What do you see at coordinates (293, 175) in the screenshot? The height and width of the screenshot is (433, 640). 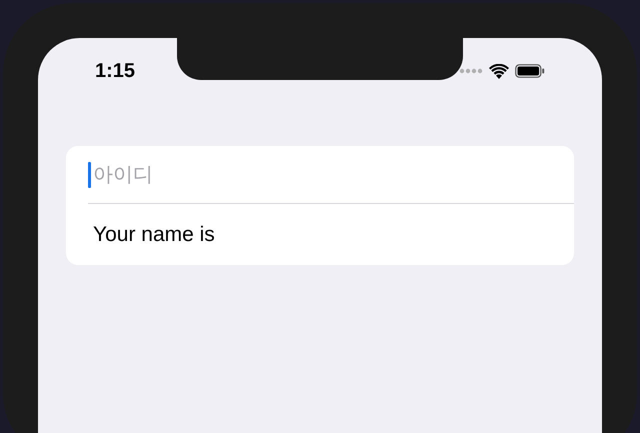 I see `id-field: 아이디` at bounding box center [293, 175].